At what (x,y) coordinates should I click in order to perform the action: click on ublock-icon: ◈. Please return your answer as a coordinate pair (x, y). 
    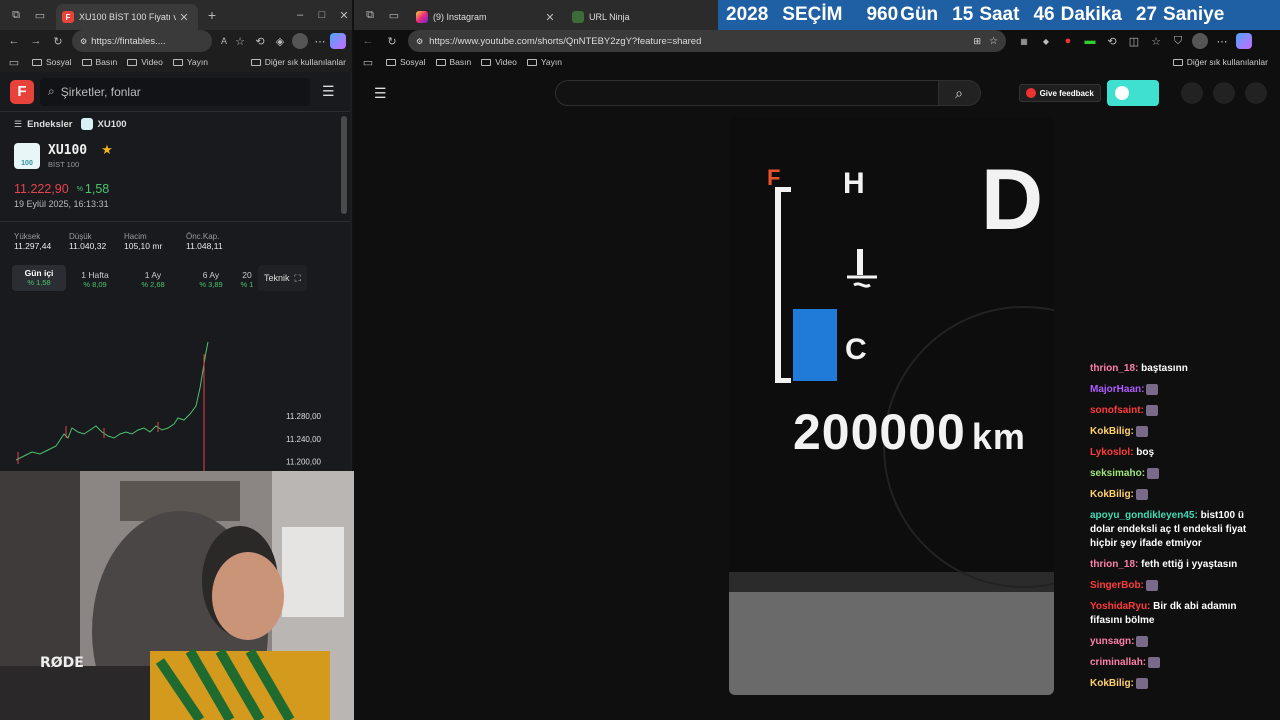
    Looking at the image, I should click on (280, 41).